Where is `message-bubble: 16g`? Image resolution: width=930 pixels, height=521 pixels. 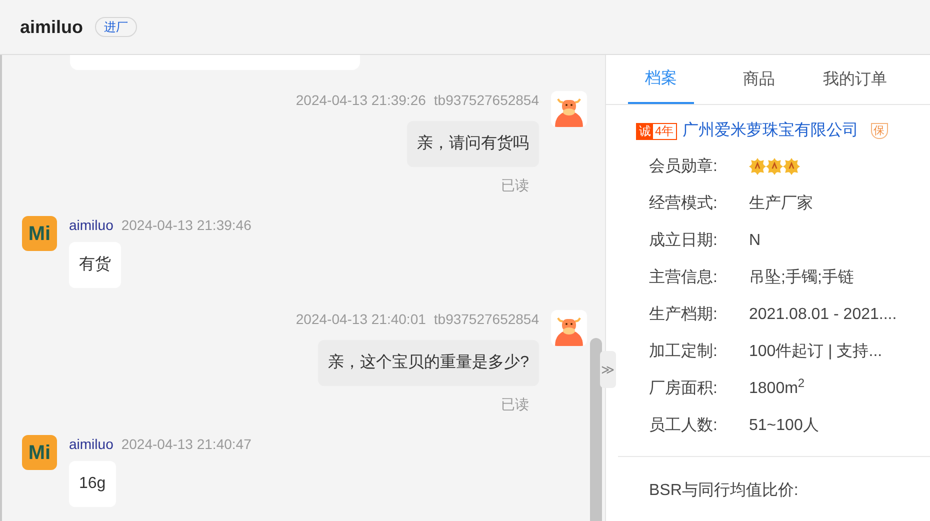 message-bubble: 16g is located at coordinates (92, 484).